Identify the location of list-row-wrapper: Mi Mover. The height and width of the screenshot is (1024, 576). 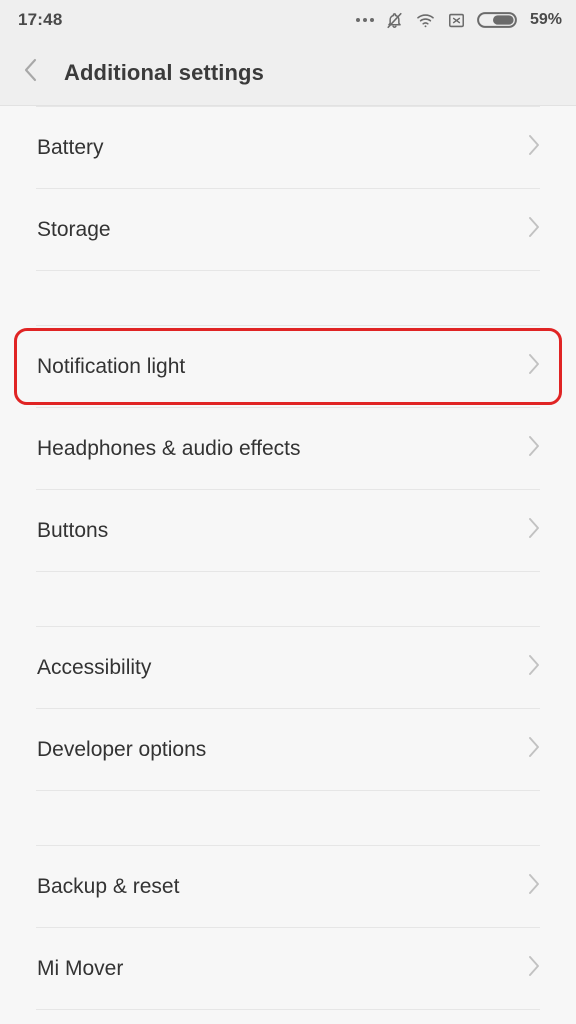
(288, 968).